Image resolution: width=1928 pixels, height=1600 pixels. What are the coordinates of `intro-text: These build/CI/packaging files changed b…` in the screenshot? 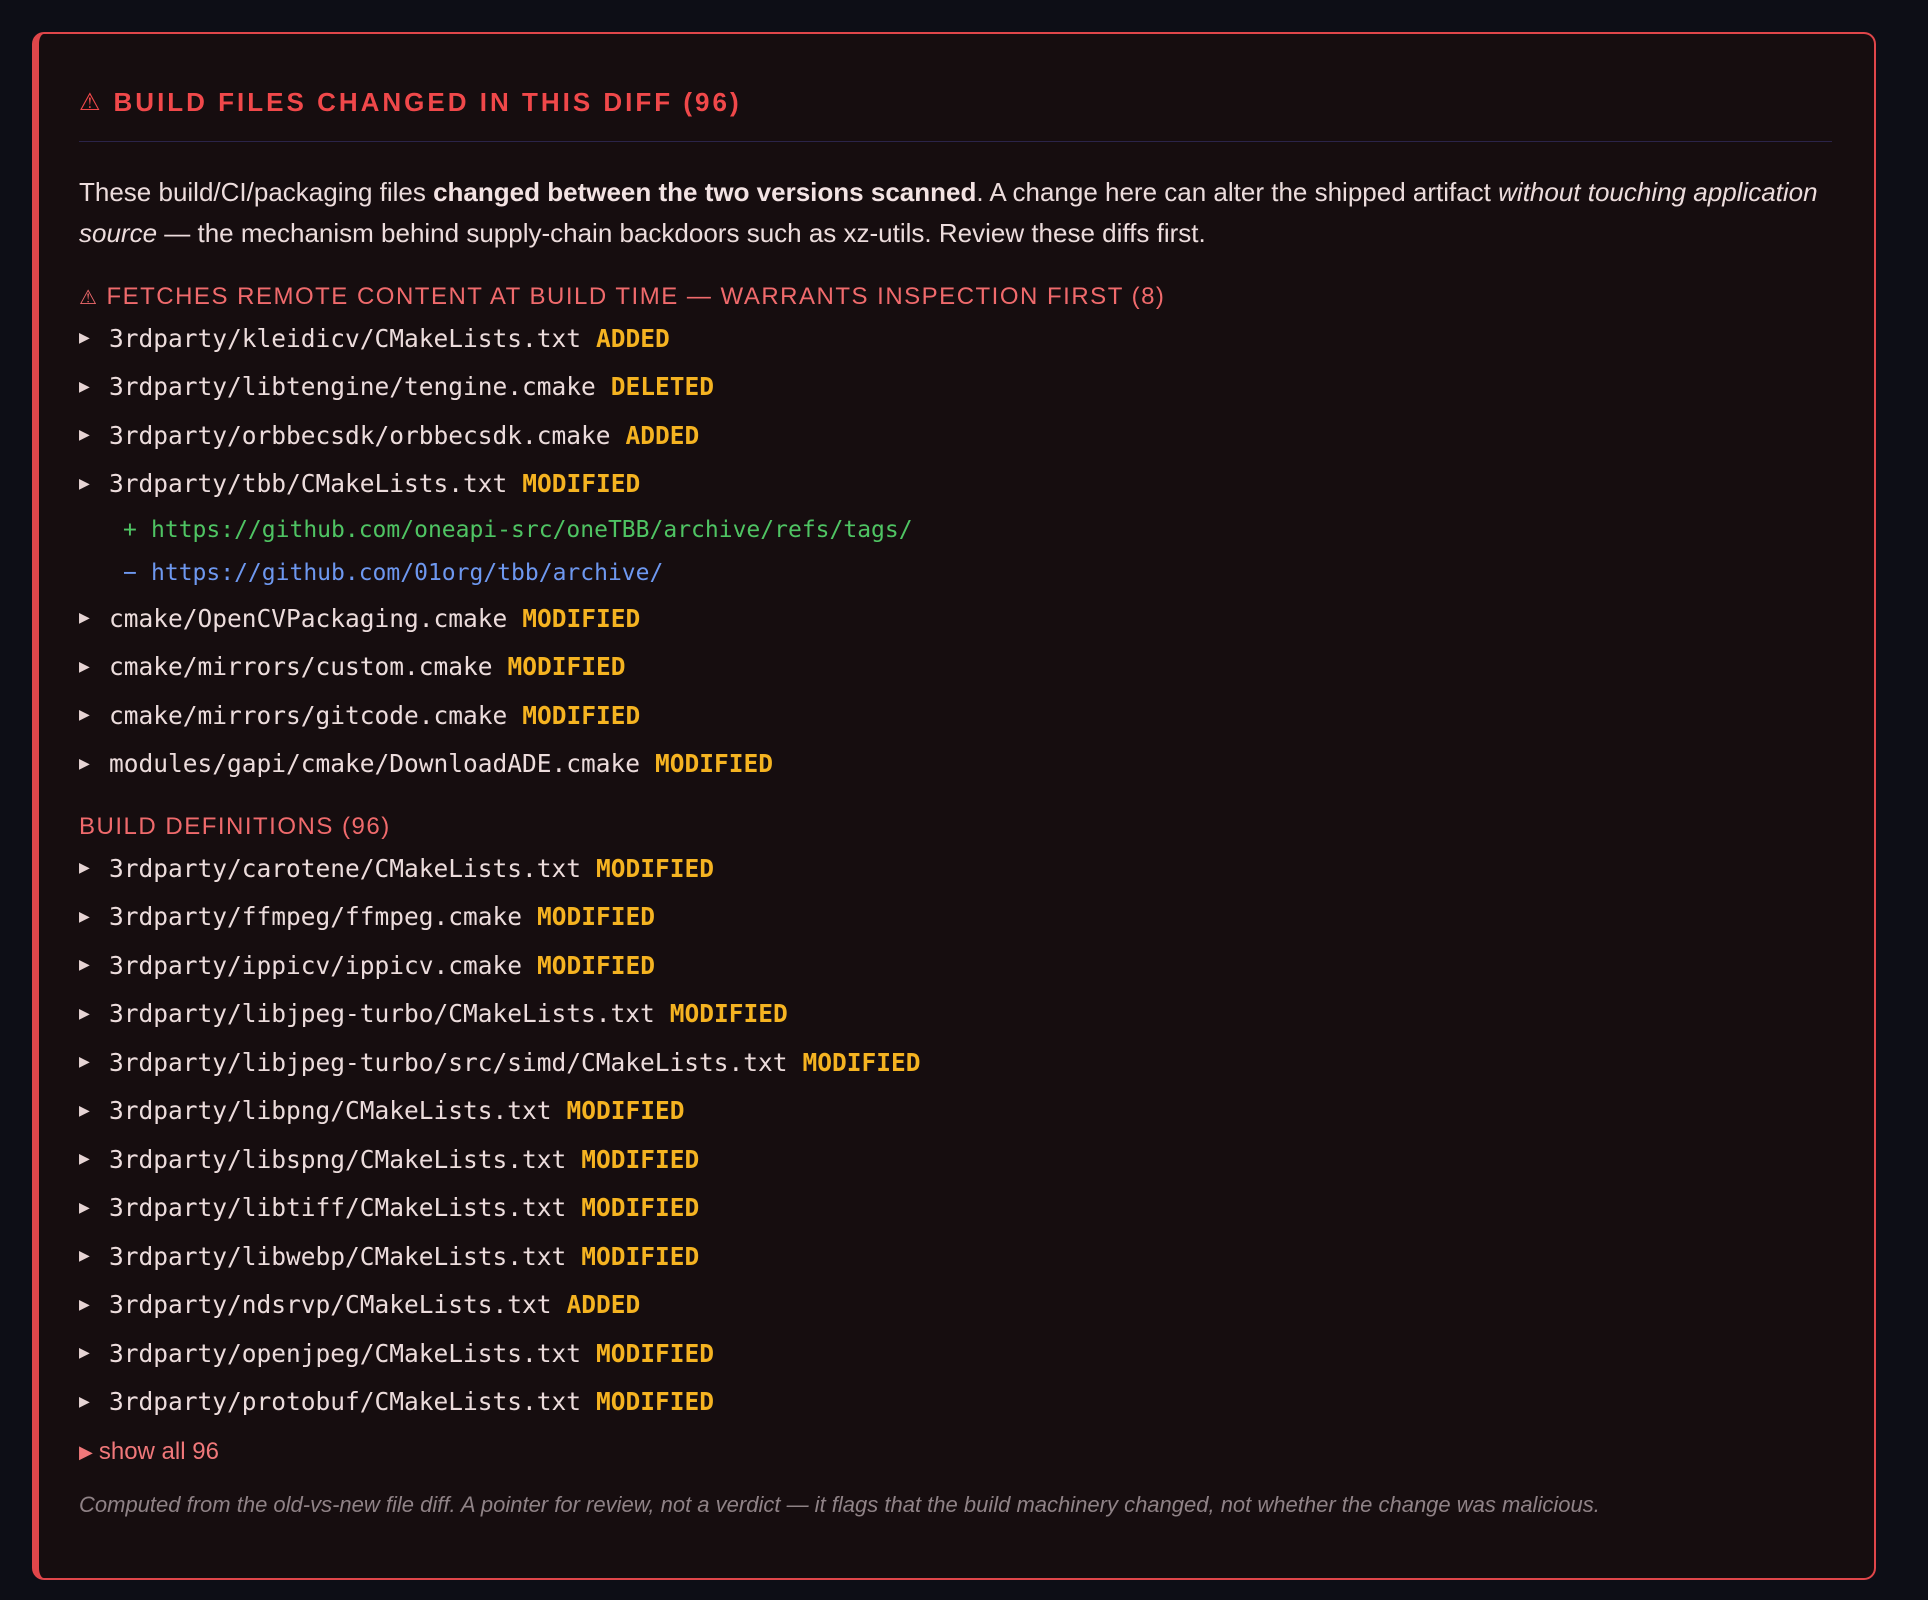 It's located at (949, 213).